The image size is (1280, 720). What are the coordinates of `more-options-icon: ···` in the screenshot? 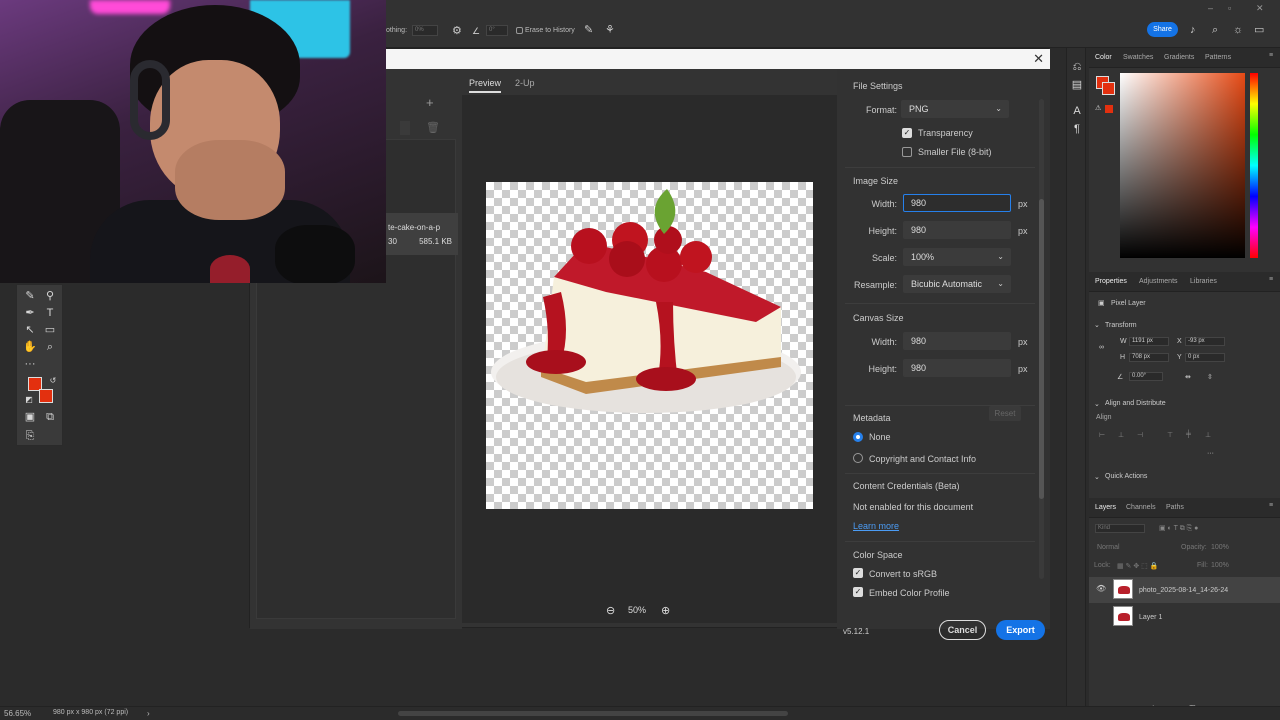 It's located at (1210, 453).